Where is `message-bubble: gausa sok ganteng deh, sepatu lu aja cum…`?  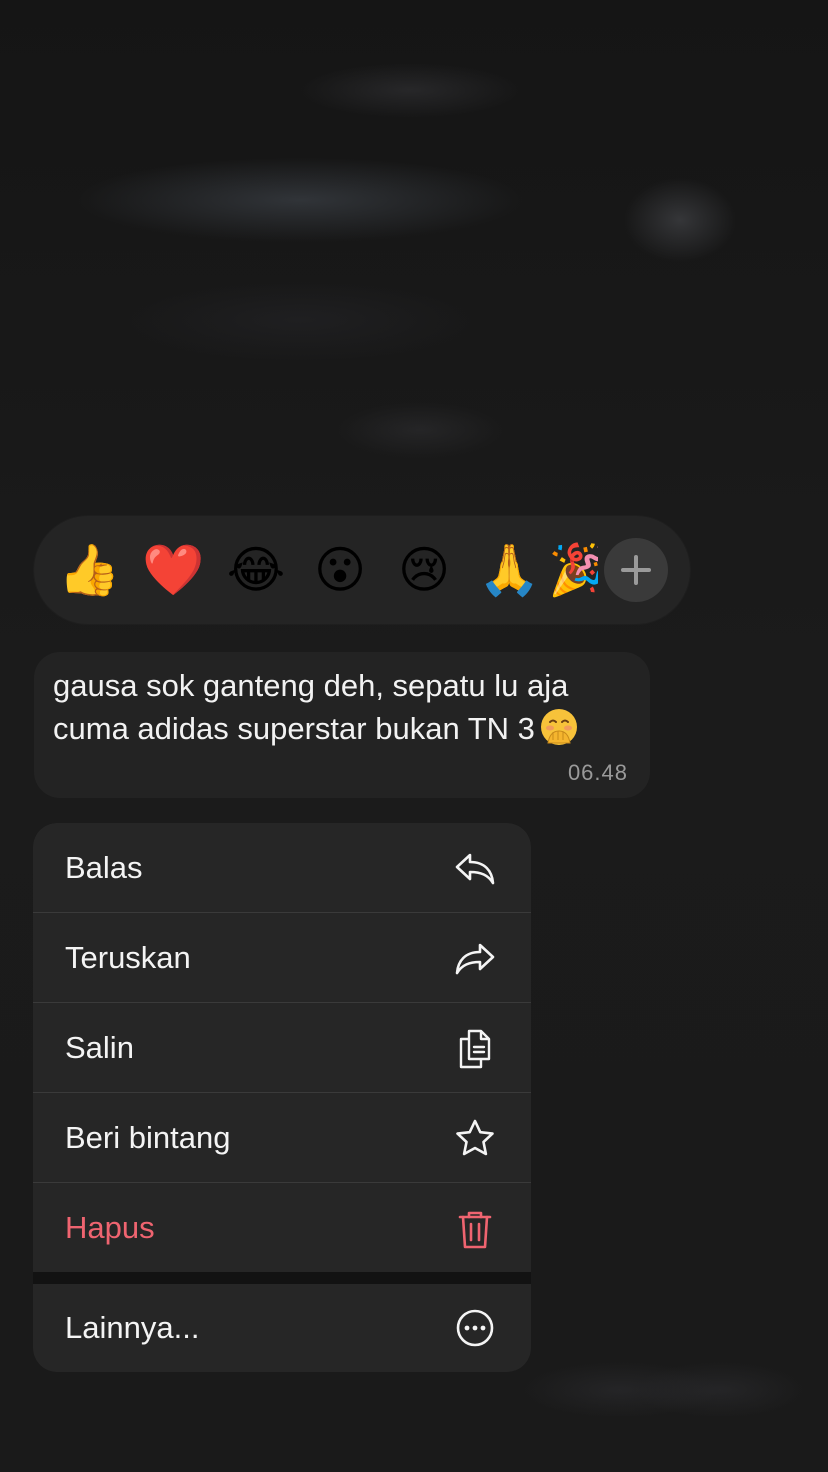 message-bubble: gausa sok ganteng deh, sepatu lu aja cum… is located at coordinates (342, 725).